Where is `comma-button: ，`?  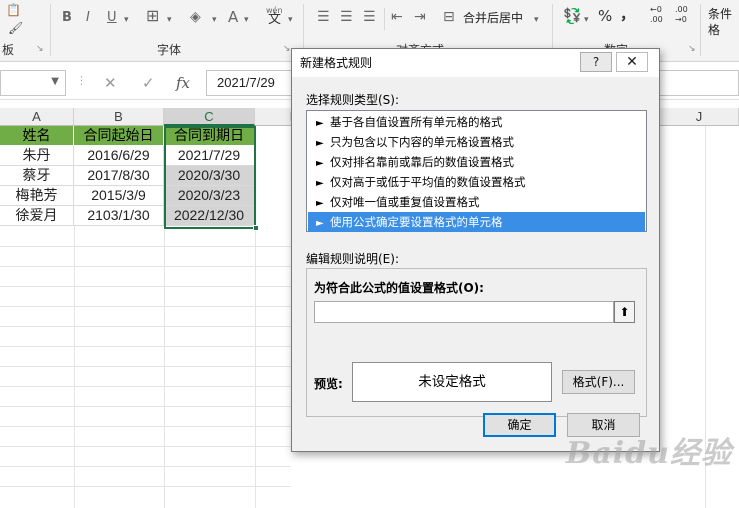
comma-button: ， is located at coordinates (627, 14).